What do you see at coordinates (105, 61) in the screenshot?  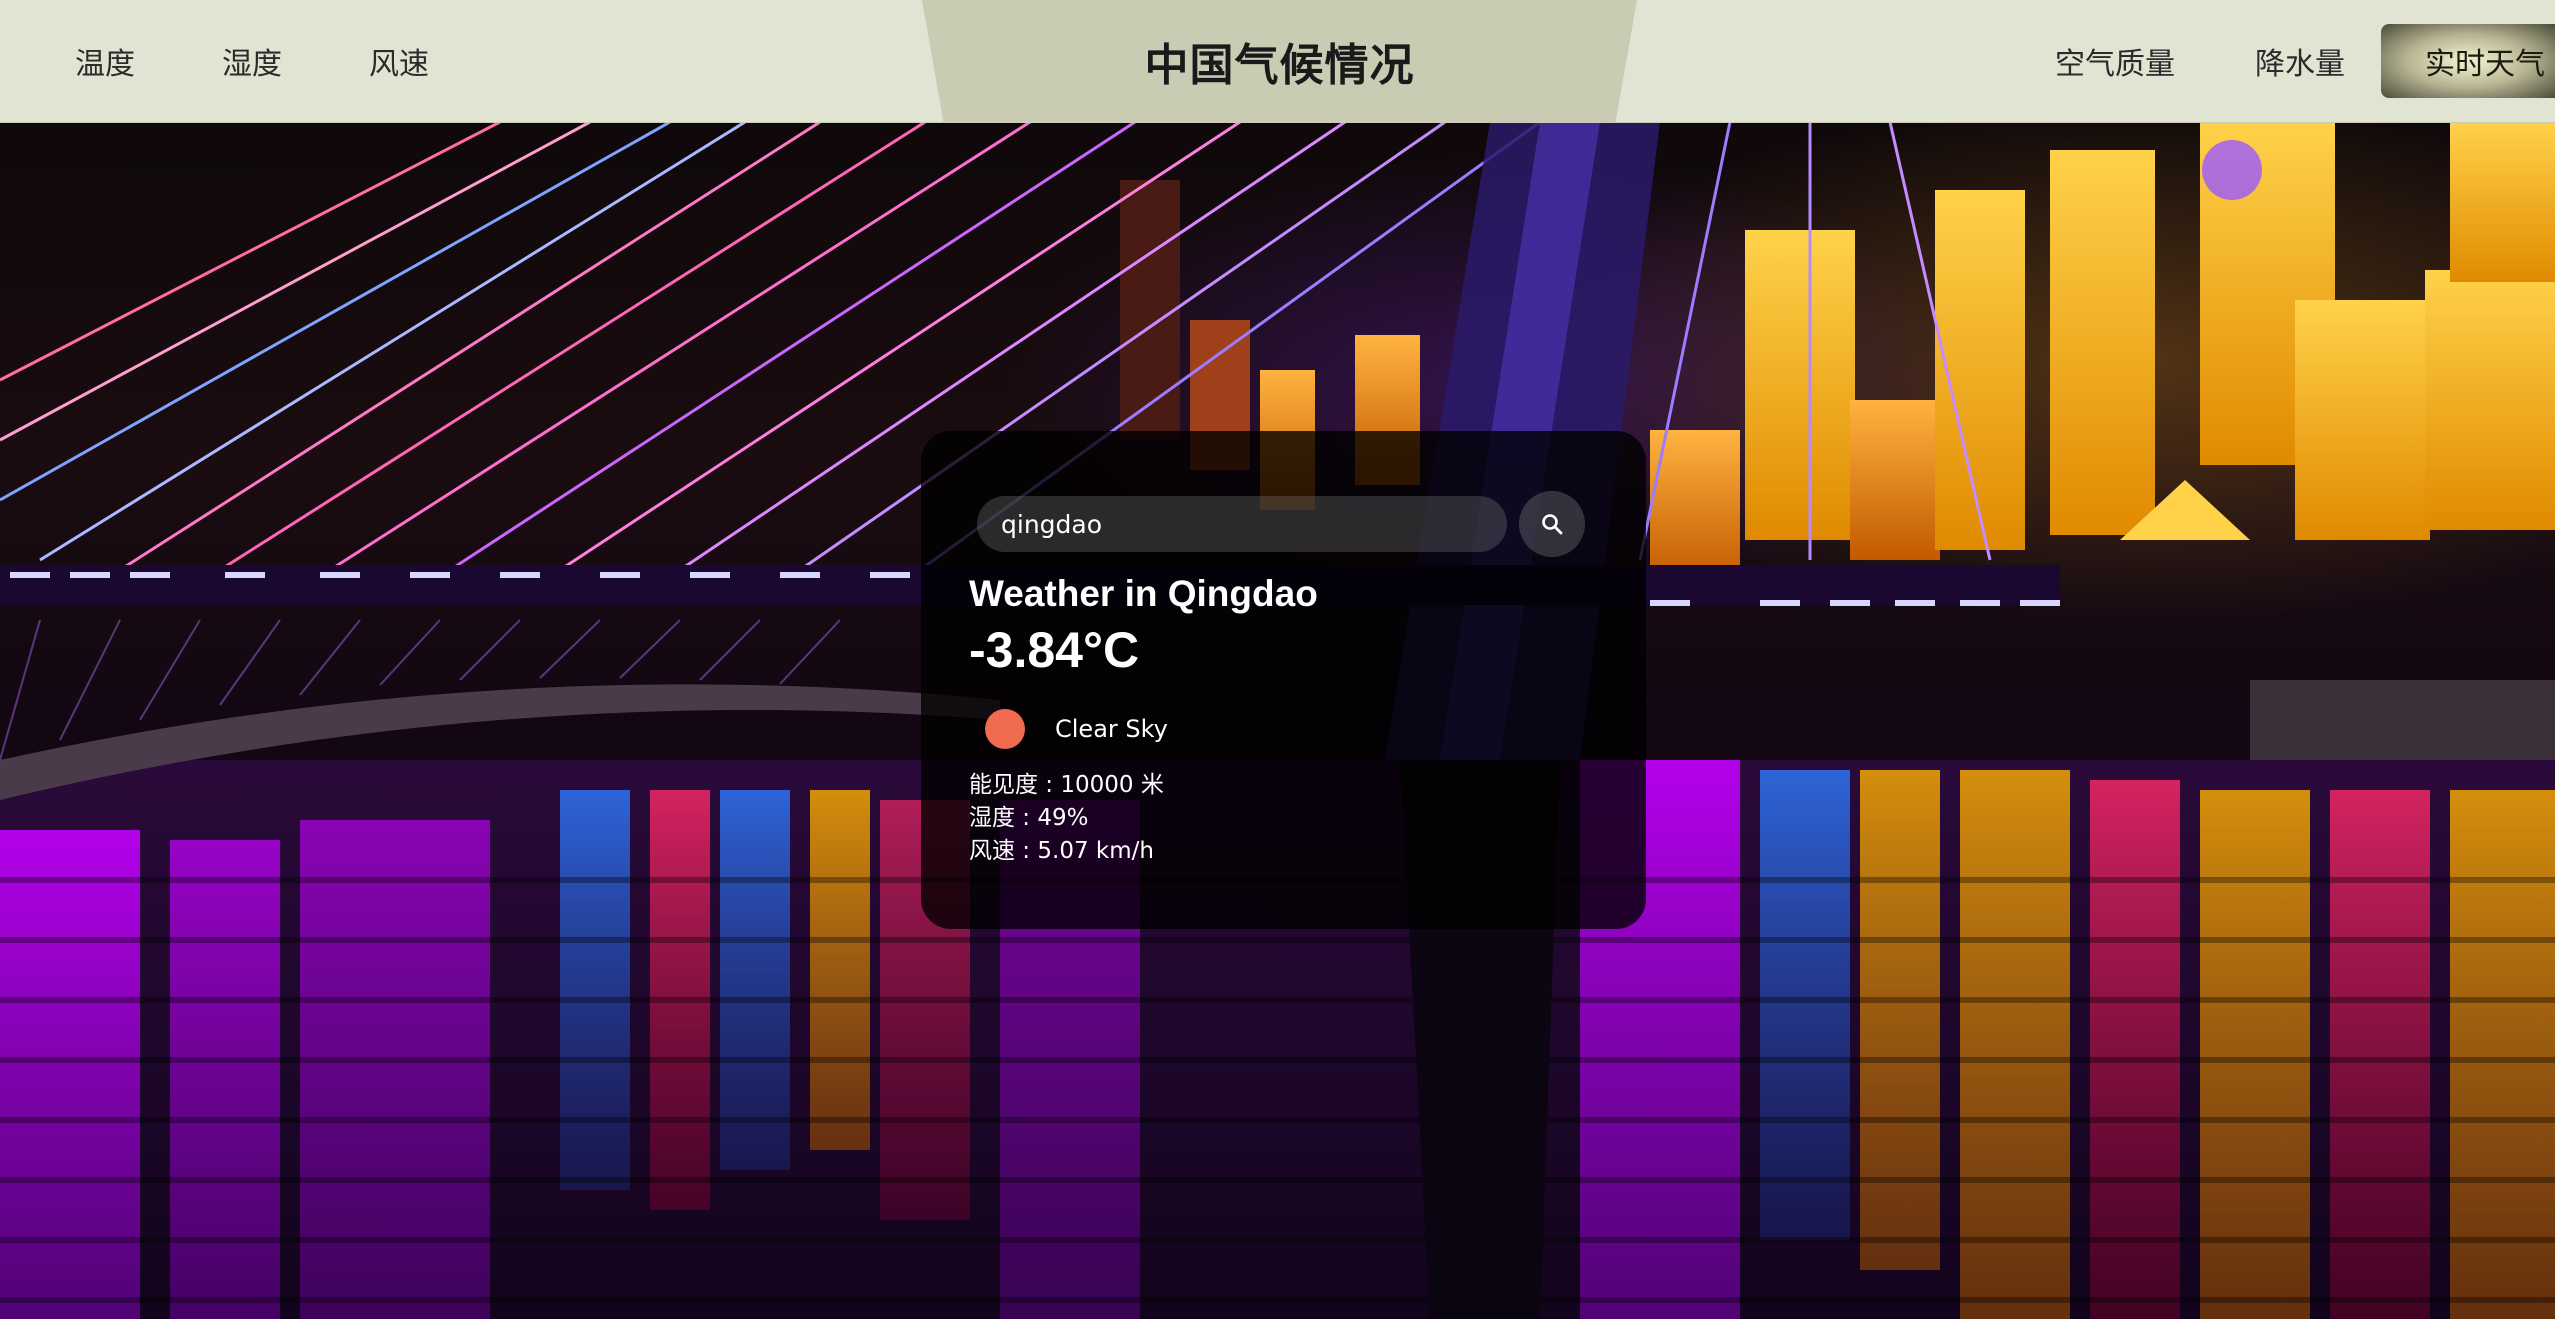 I see `nav-link-temperature: 温度` at bounding box center [105, 61].